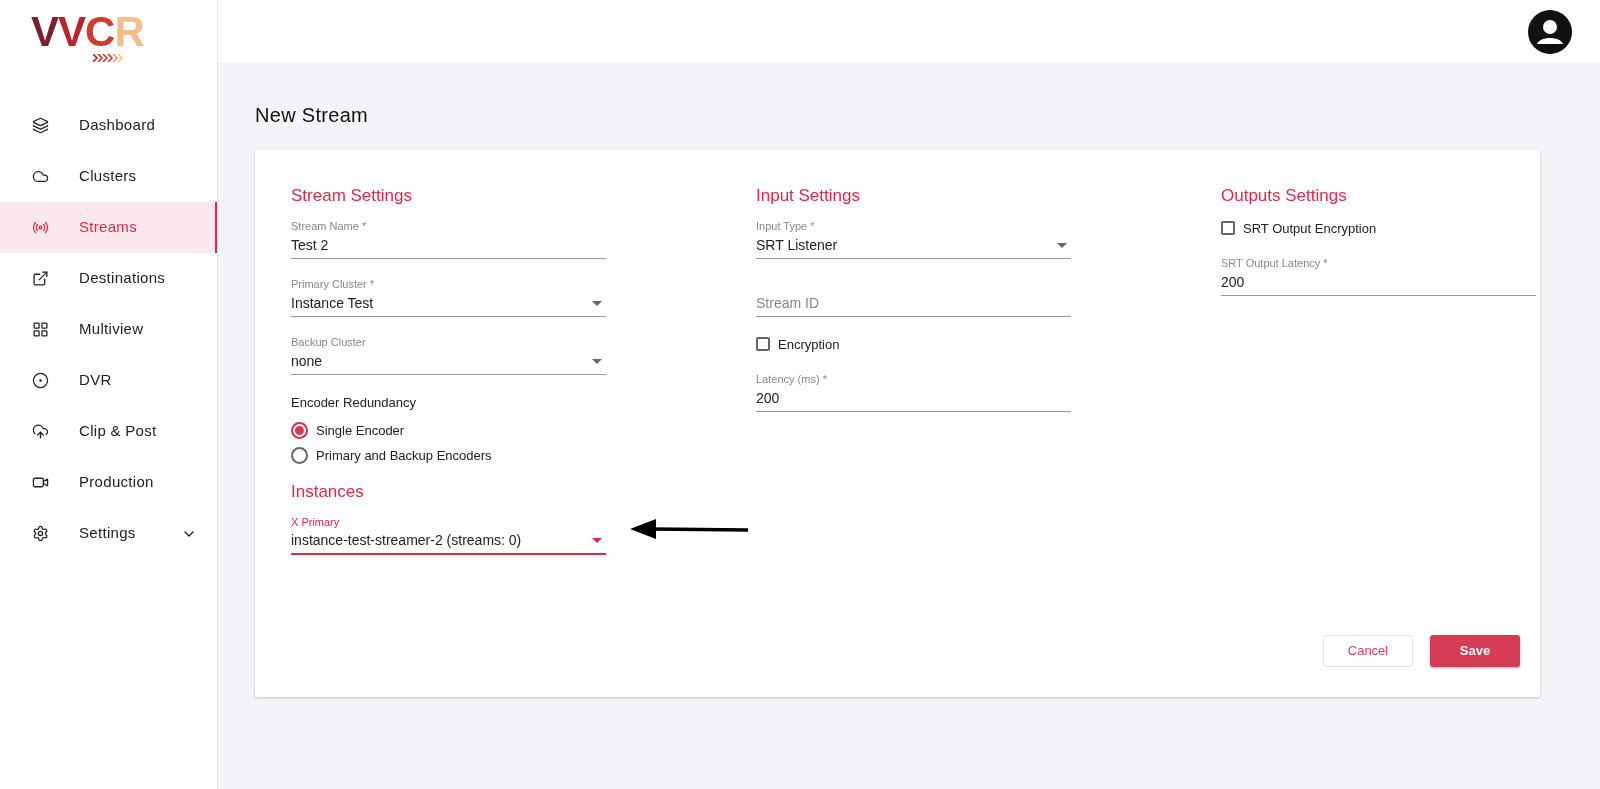  Describe the element at coordinates (328, 492) in the screenshot. I see `section-title: Instances` at that location.